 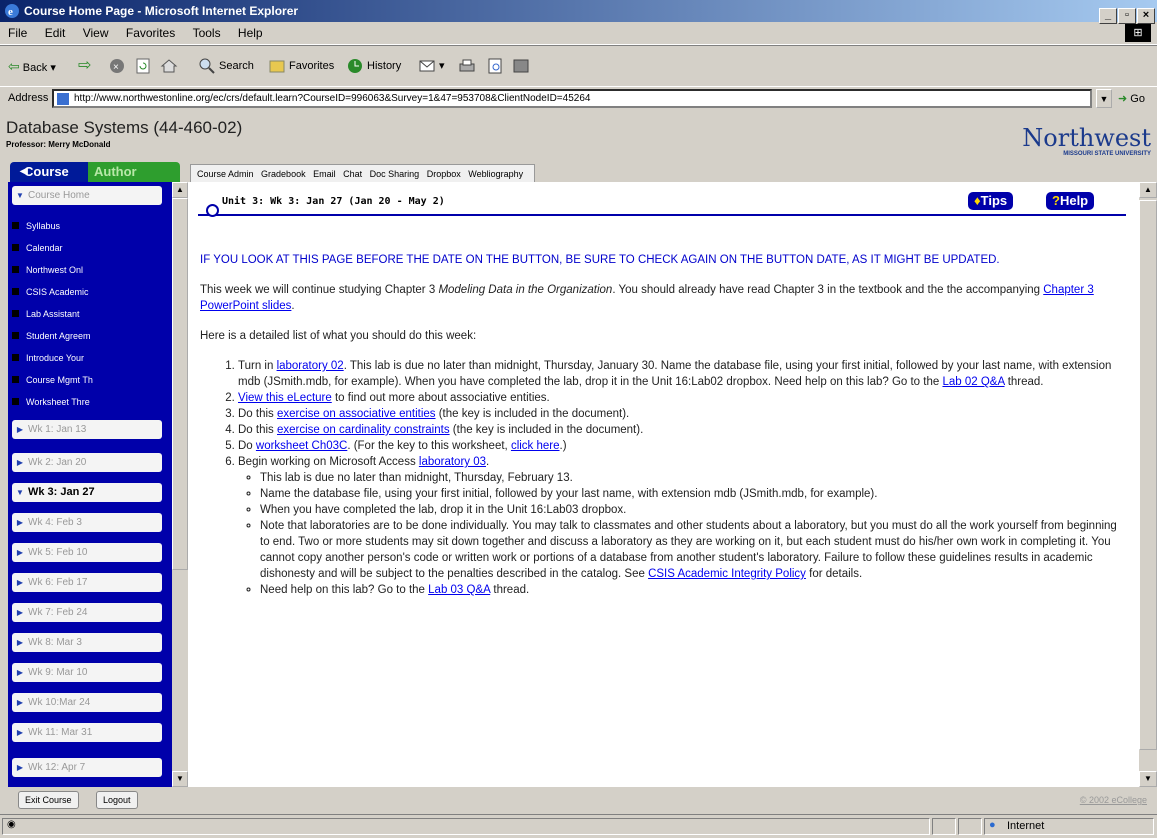 I want to click on copyright-link: © 2002 eCollege, so click(x=1113, y=800).